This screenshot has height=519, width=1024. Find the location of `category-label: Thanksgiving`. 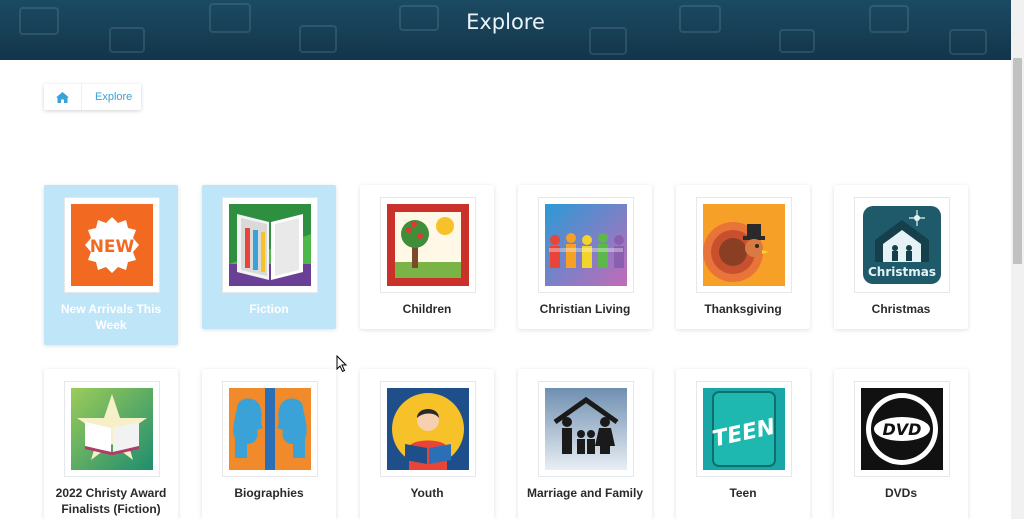

category-label: Thanksgiving is located at coordinates (743, 309).